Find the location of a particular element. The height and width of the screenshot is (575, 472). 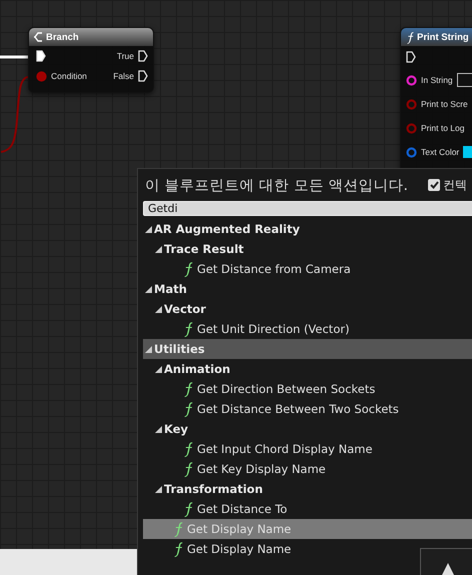

search-field: Getdi is located at coordinates (307, 208).